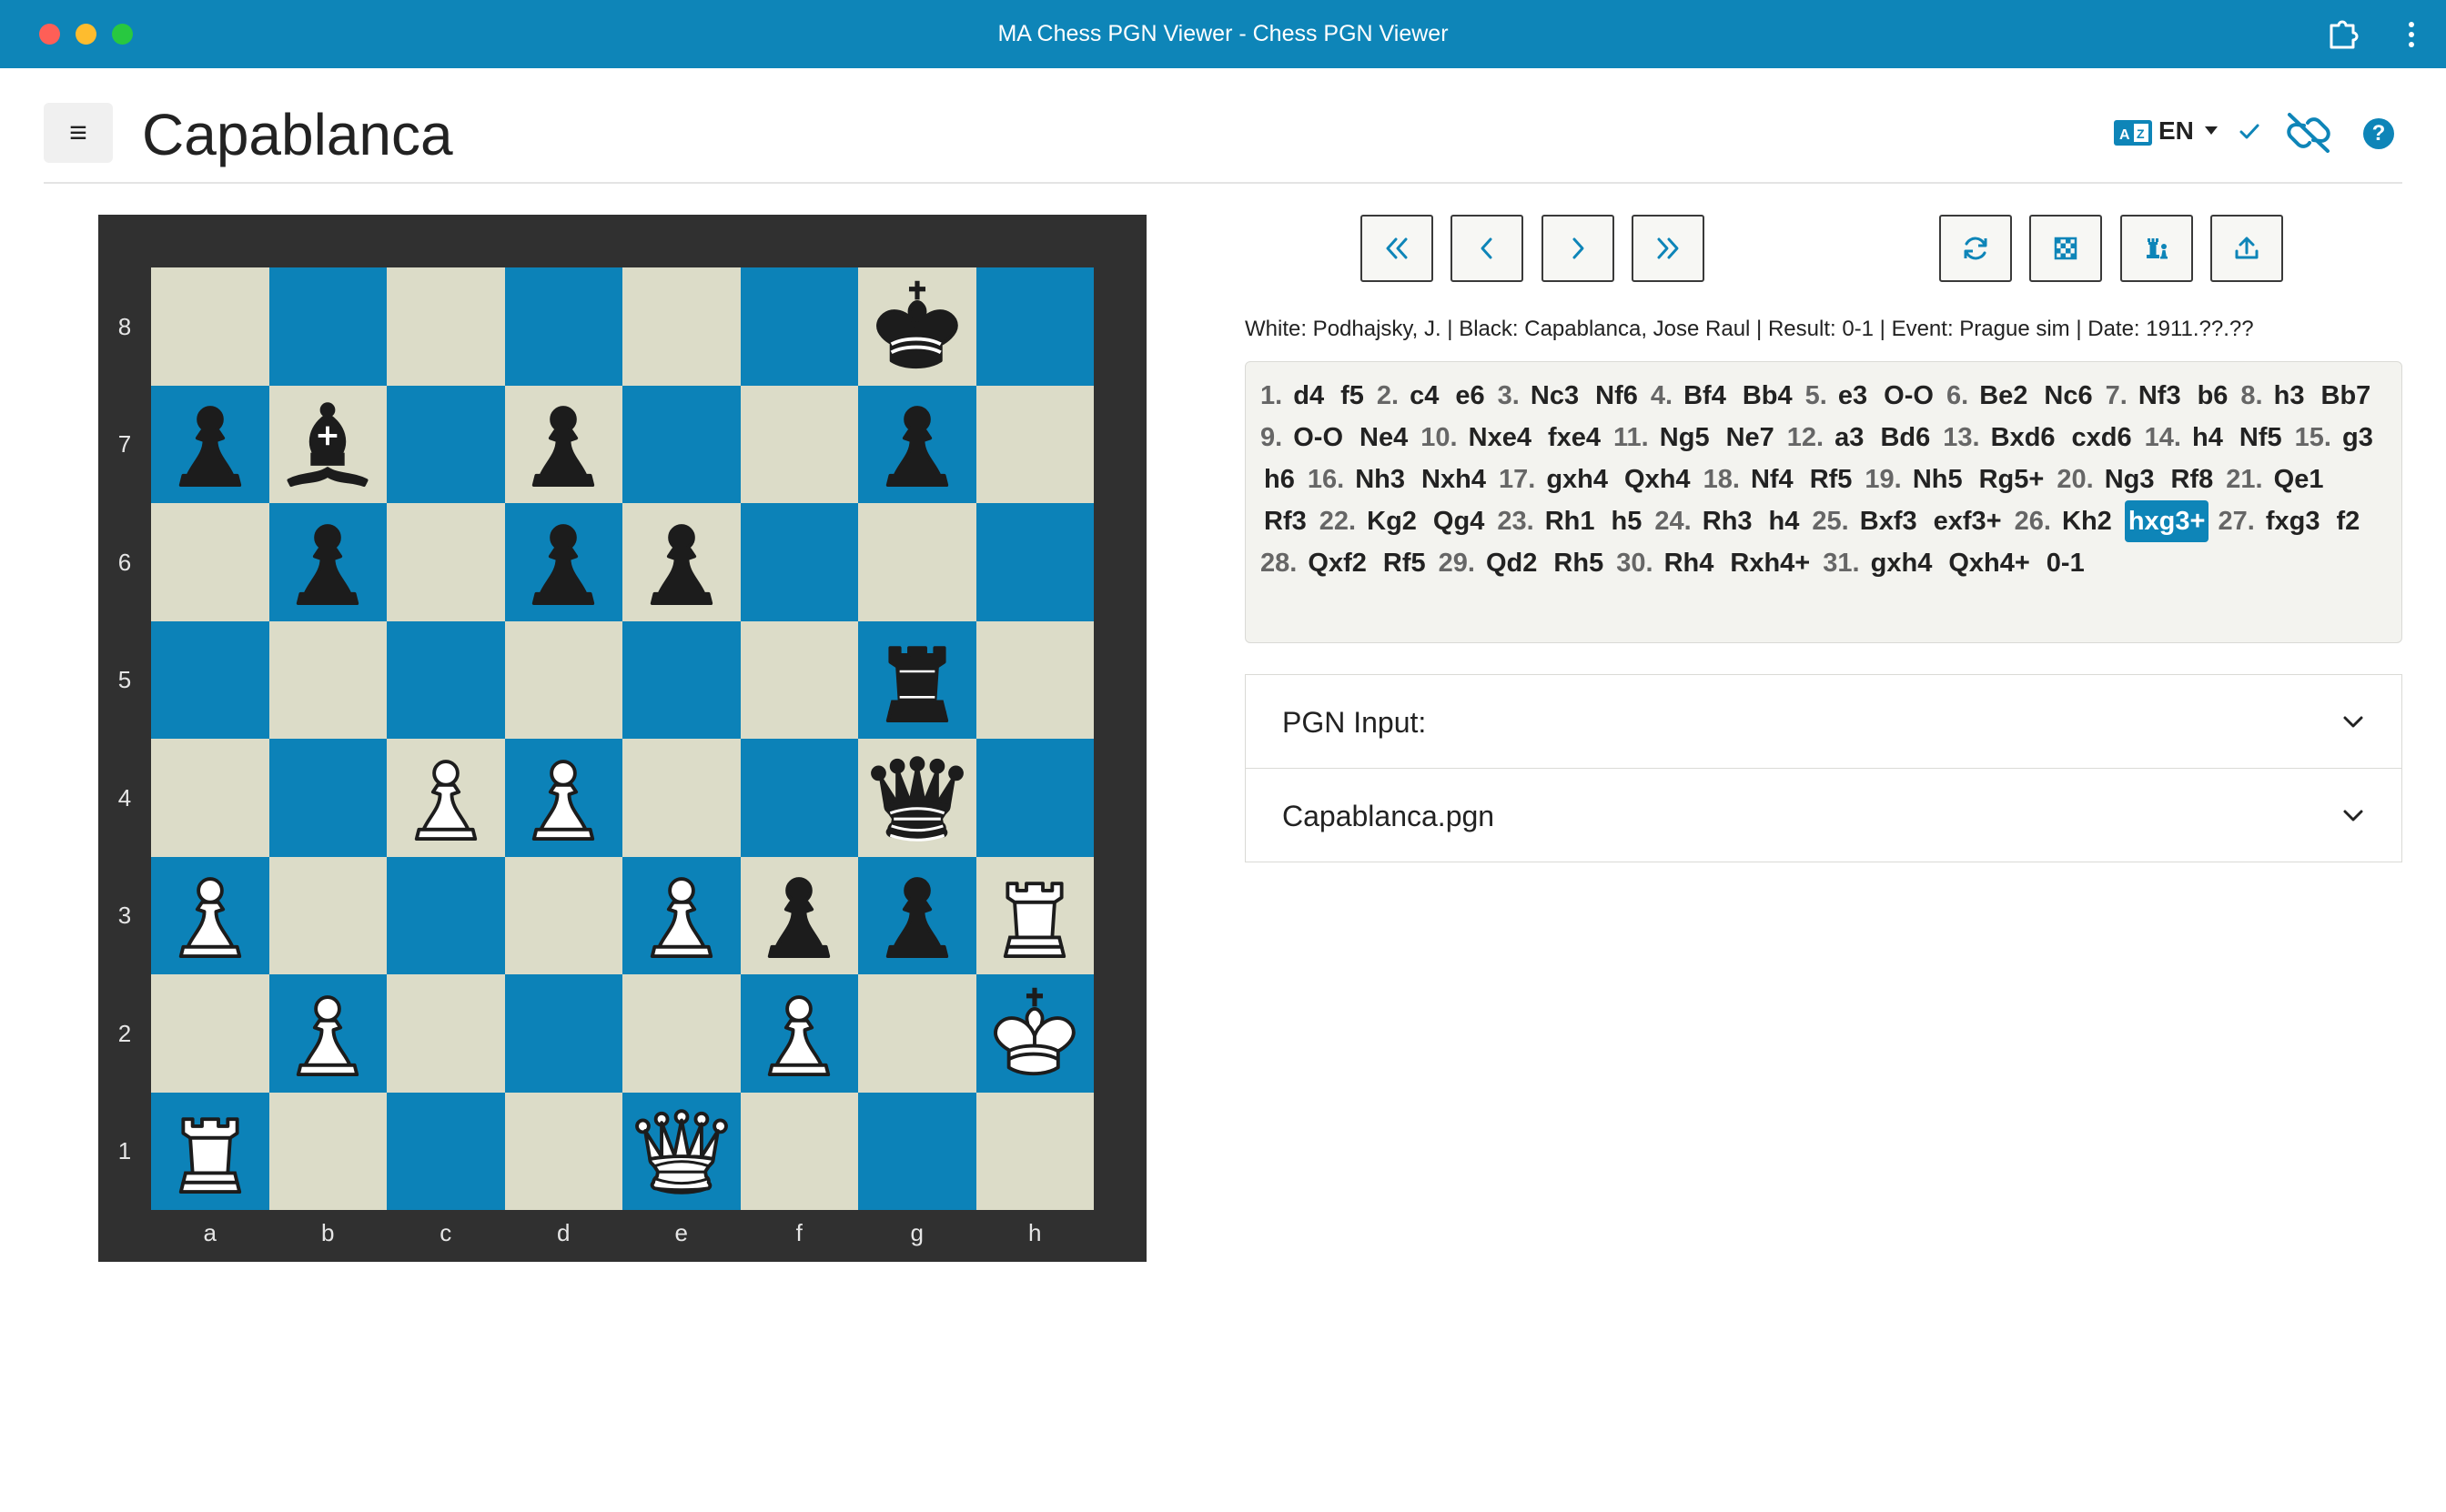 This screenshot has height=1512, width=2446. Describe the element at coordinates (2211, 131) in the screenshot. I see `chevron-down-icon` at that location.